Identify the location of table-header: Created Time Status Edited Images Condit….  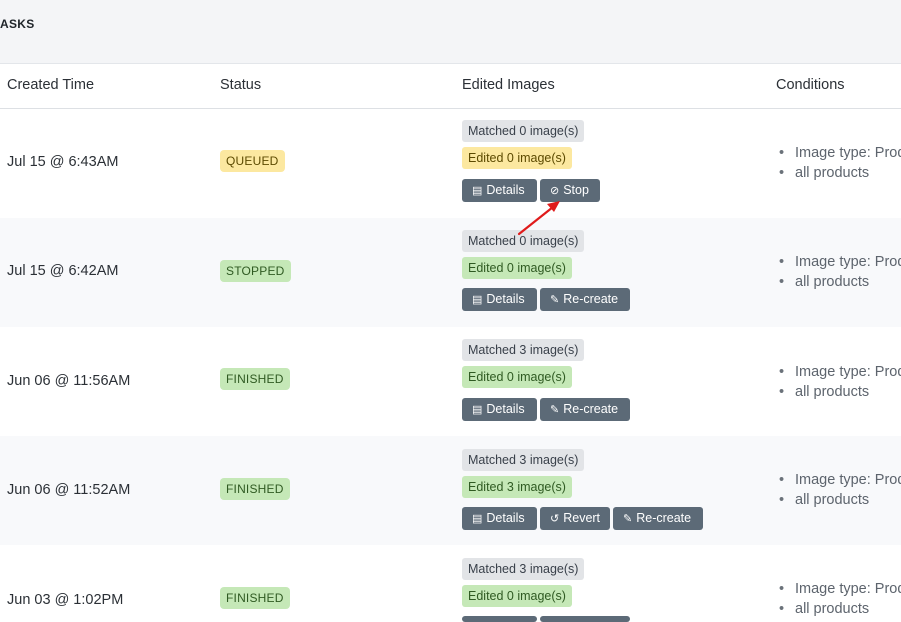
(450, 86).